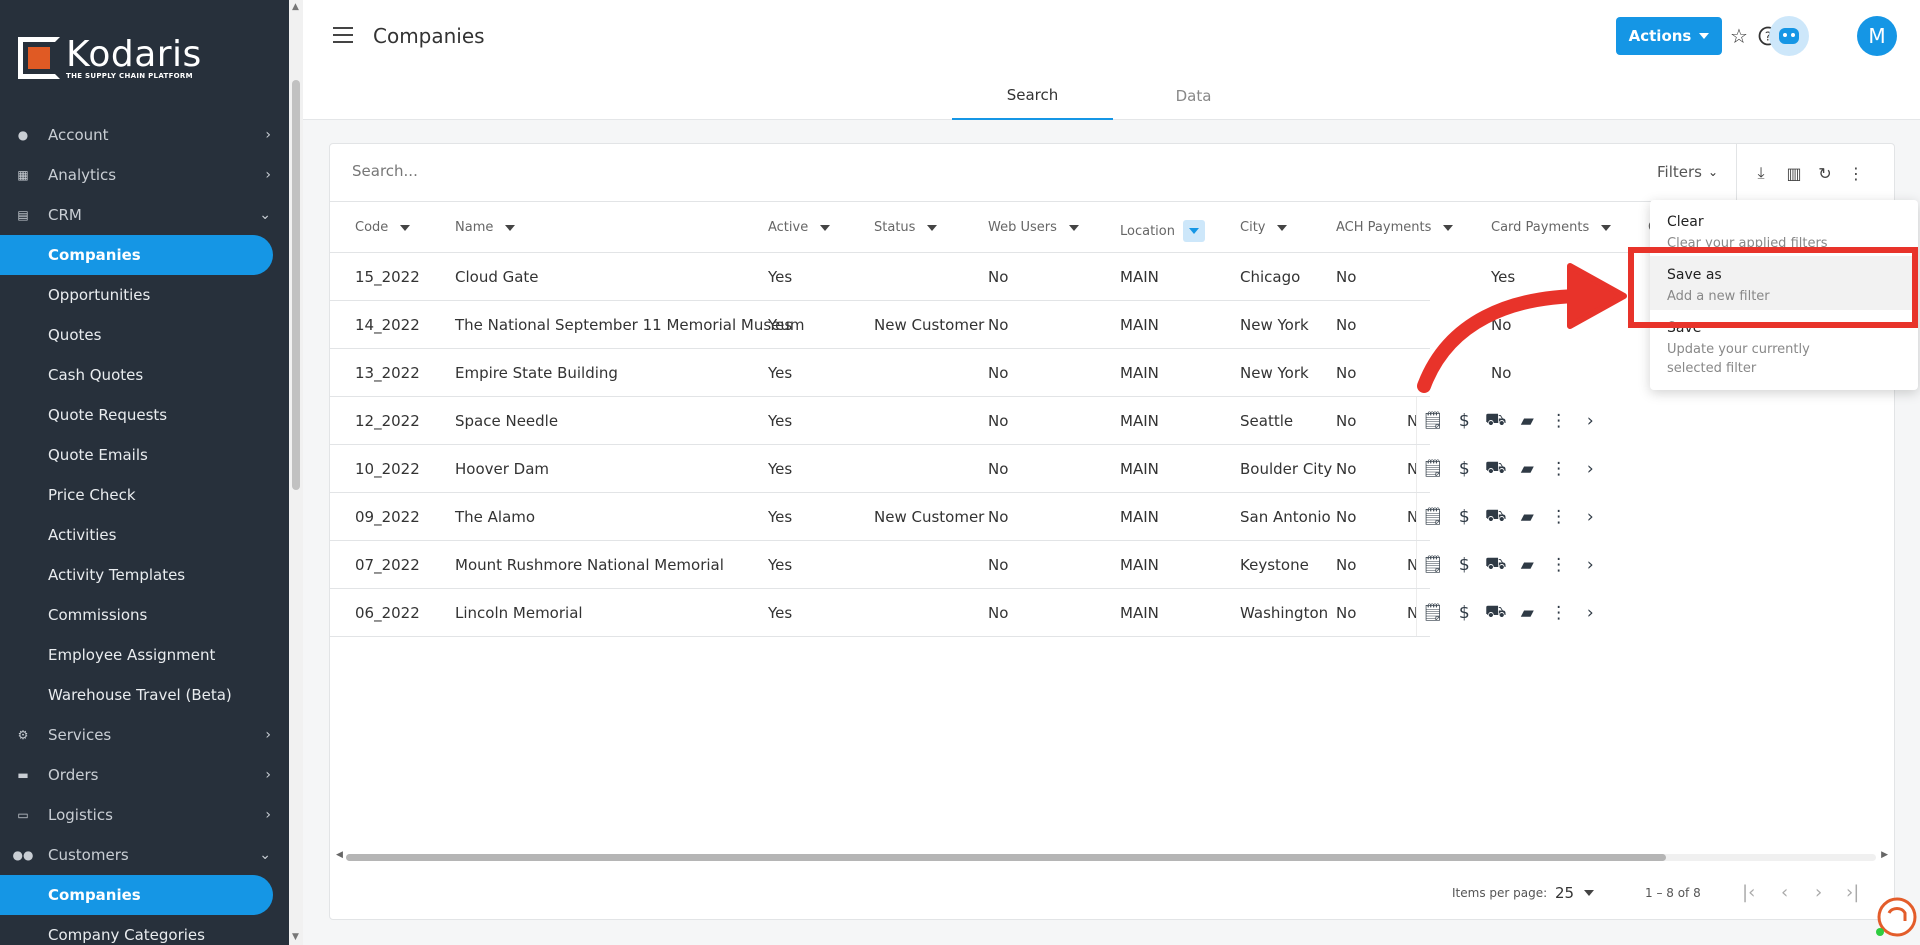  Describe the element at coordinates (295, 937) in the screenshot. I see `scroll-down-icon: ▼` at that location.